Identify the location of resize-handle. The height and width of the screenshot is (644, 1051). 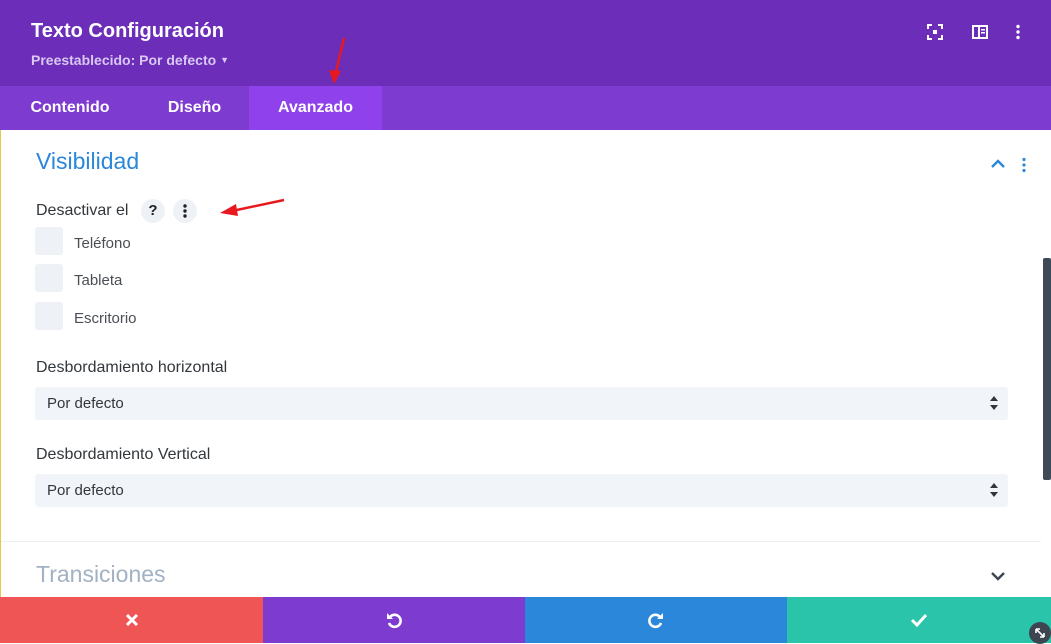
(1040, 633).